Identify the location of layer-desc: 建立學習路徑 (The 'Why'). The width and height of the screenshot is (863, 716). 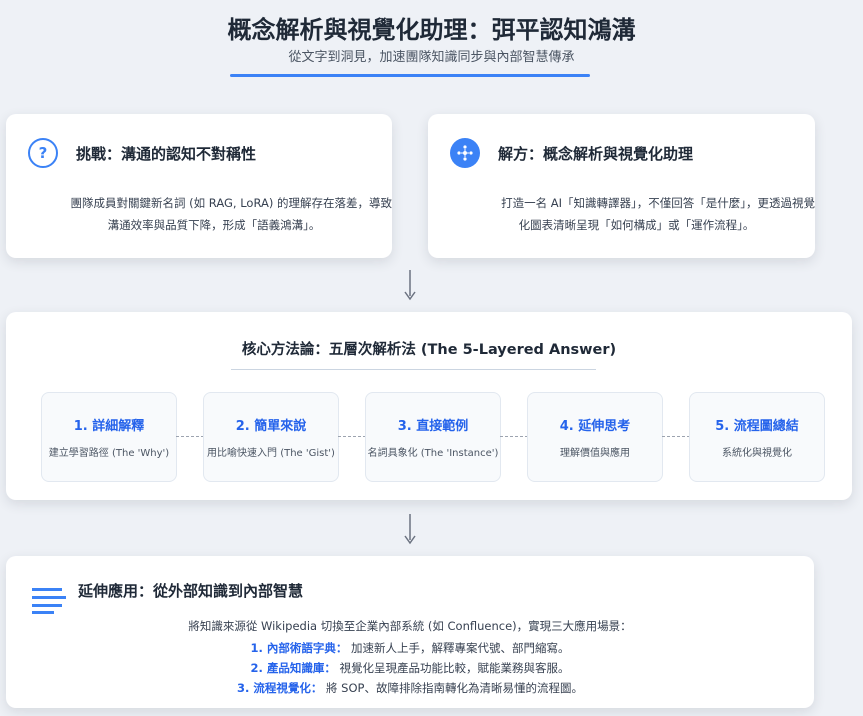
(109, 453).